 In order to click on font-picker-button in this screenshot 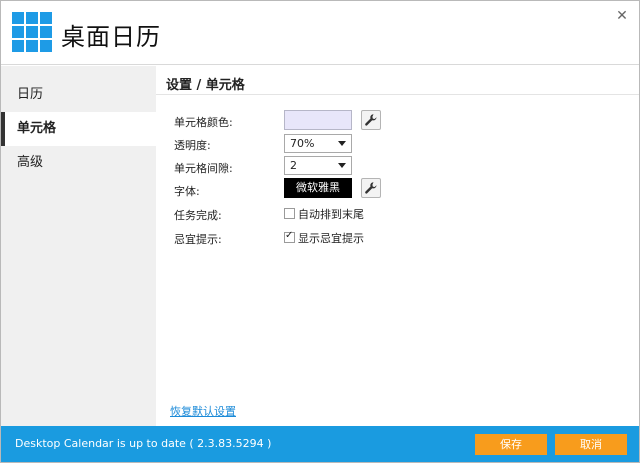, I will do `click(371, 188)`.